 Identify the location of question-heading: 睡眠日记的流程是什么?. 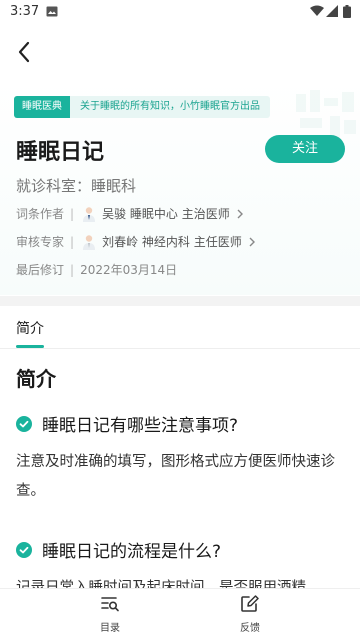
(118, 549).